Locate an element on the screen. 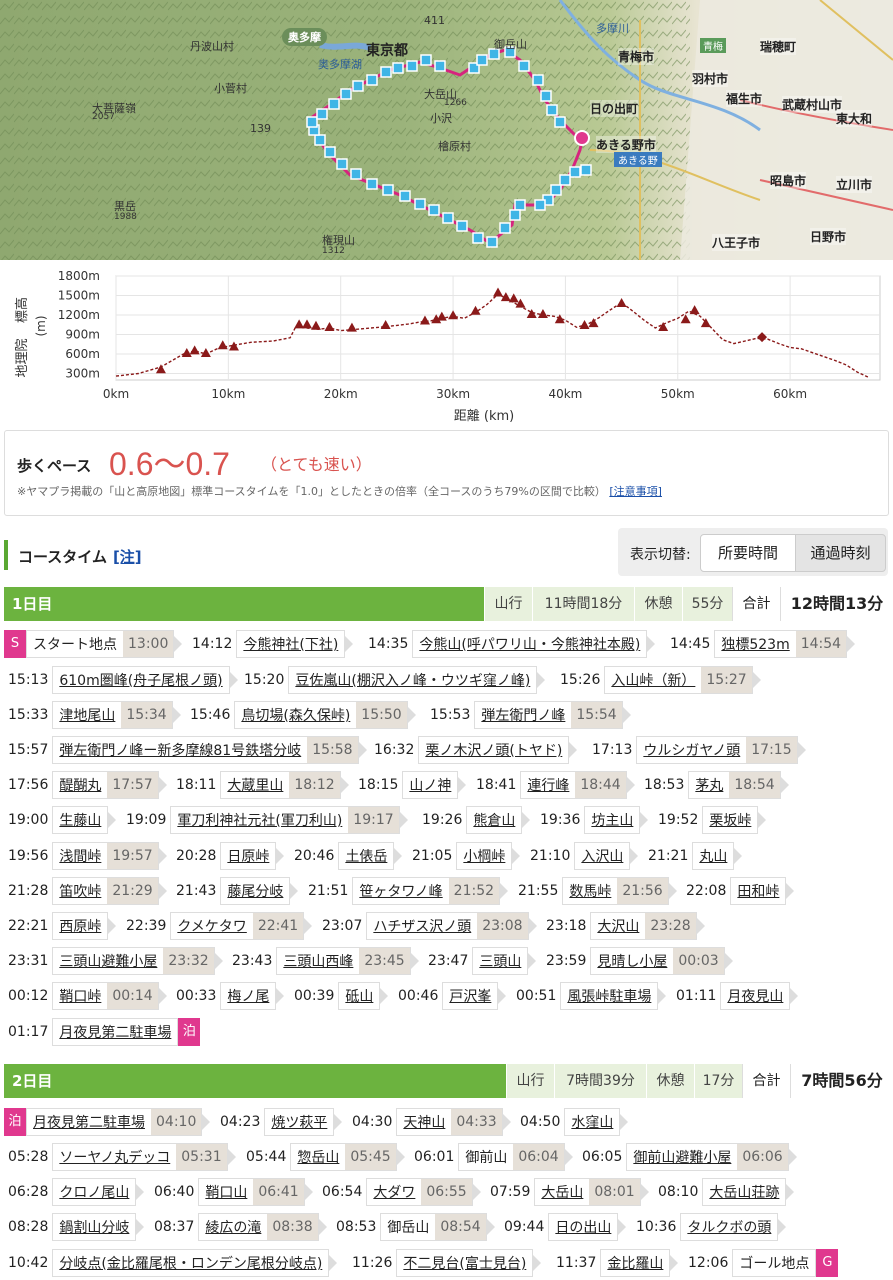 The height and width of the screenshot is (1280, 893). waypoint-name: 小棡峠 is located at coordinates (484, 856).